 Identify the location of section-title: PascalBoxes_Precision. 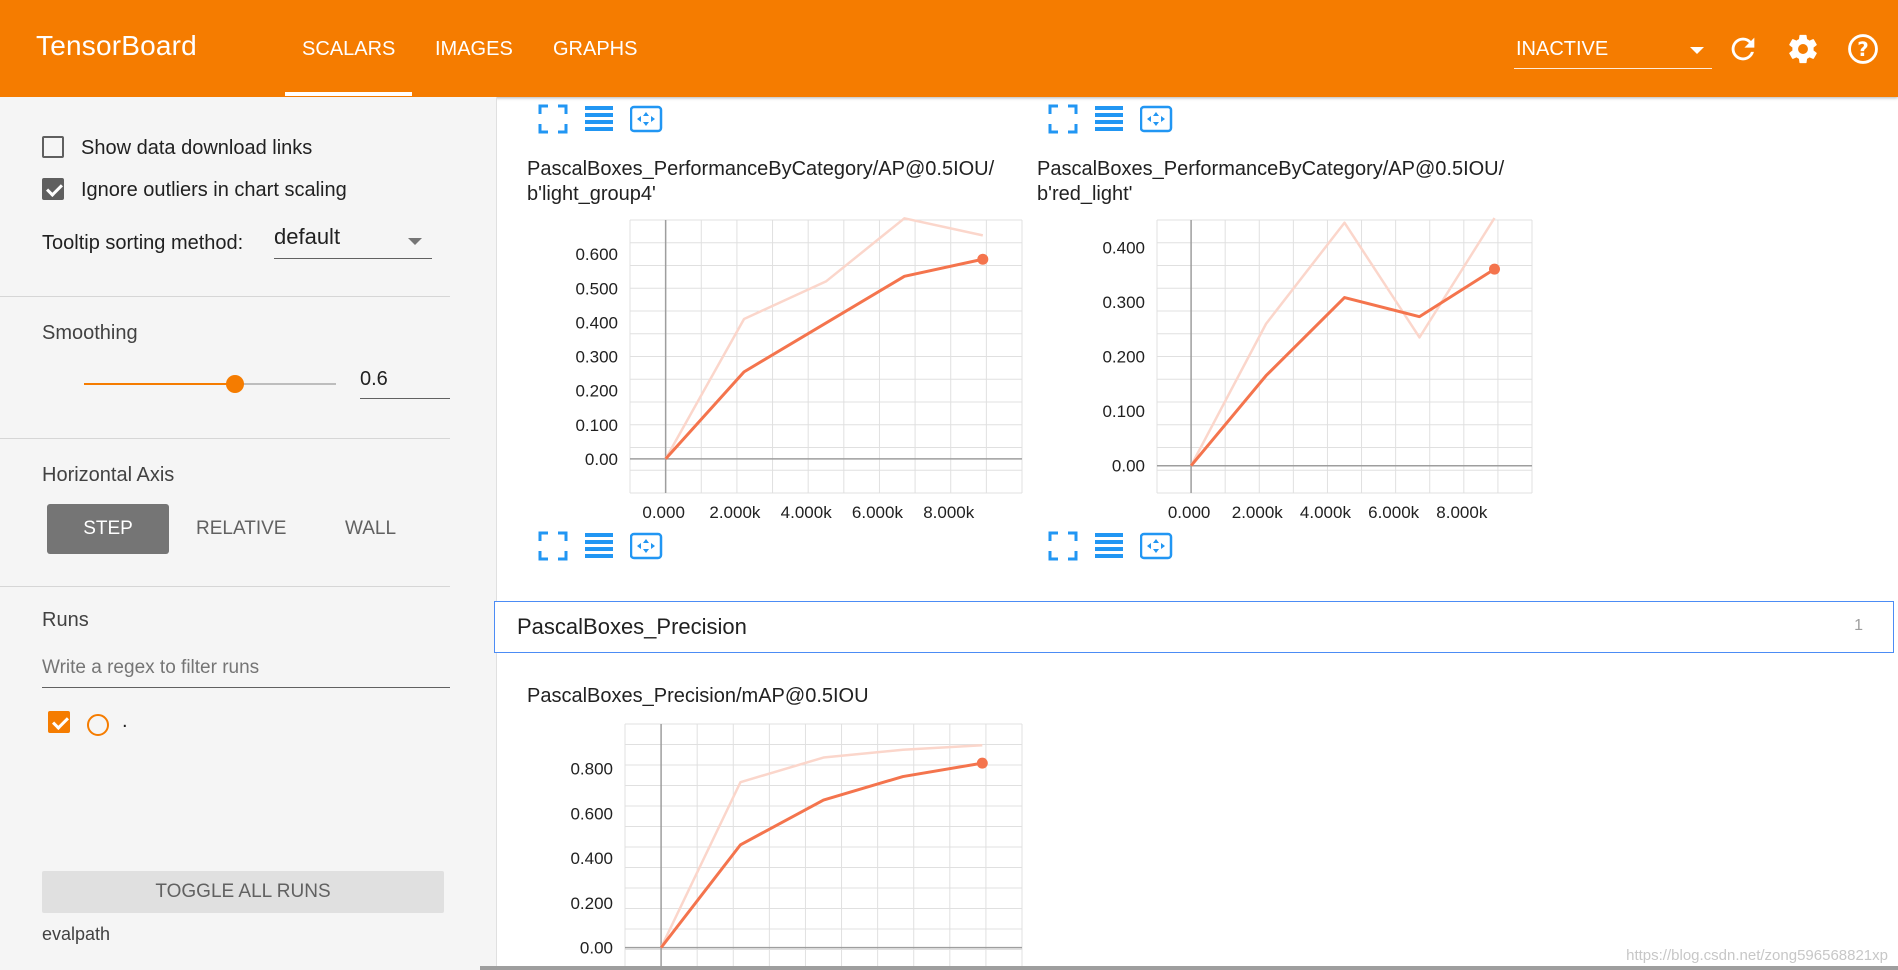
(632, 626).